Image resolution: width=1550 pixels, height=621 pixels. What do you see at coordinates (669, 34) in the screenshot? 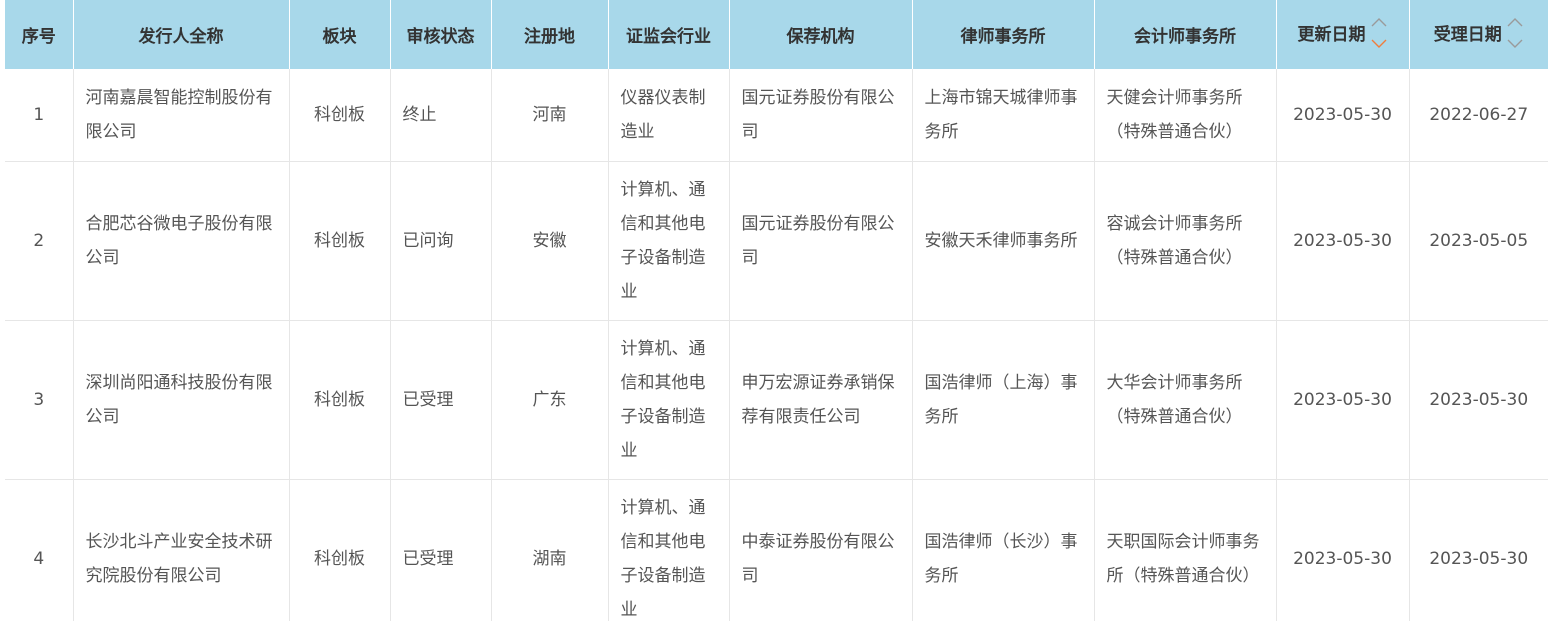
I see `header-industry: 证监会行业` at bounding box center [669, 34].